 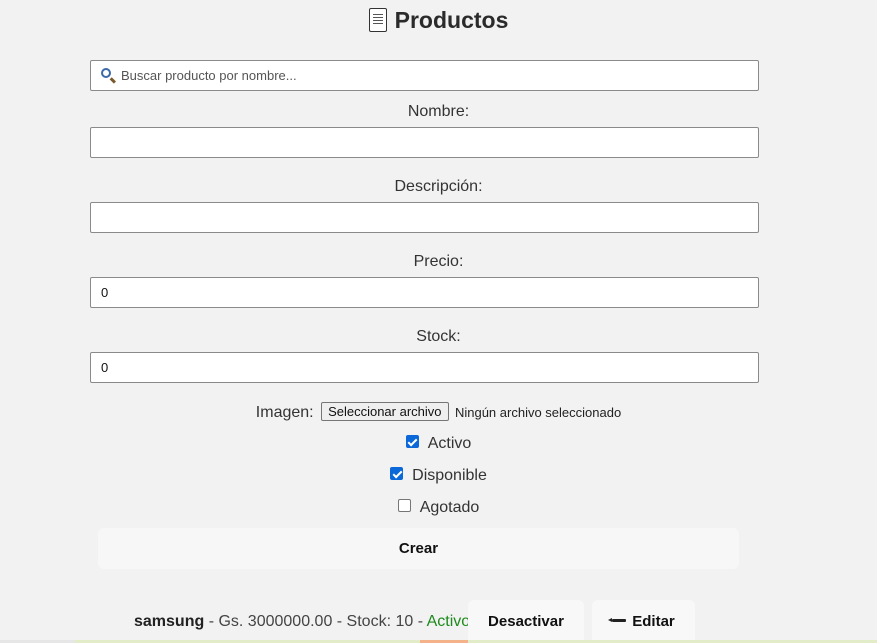 I want to click on activo-label: Activo, so click(x=449, y=443).